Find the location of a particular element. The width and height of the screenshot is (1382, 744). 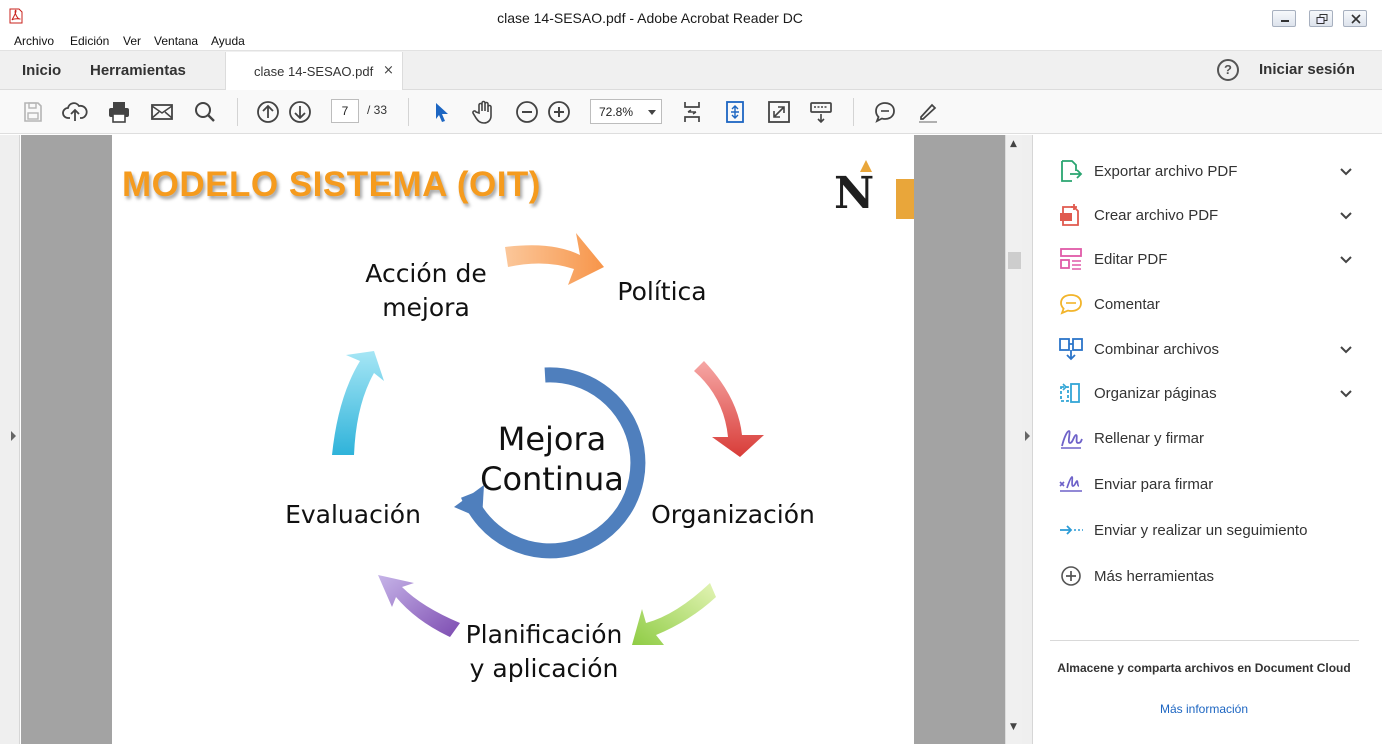

menu-archivo: Archivo is located at coordinates (34, 41).